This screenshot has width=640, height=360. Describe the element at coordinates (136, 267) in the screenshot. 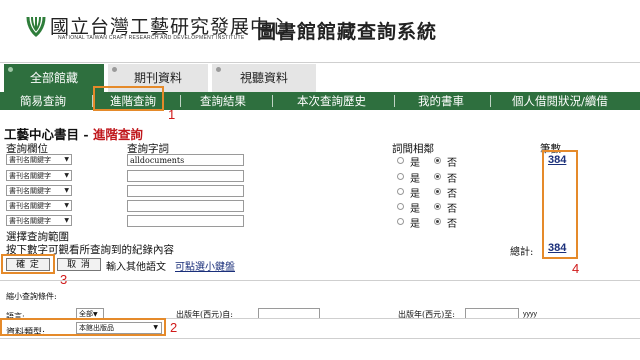

I see `other-language-label: 輸入其他語文` at that location.